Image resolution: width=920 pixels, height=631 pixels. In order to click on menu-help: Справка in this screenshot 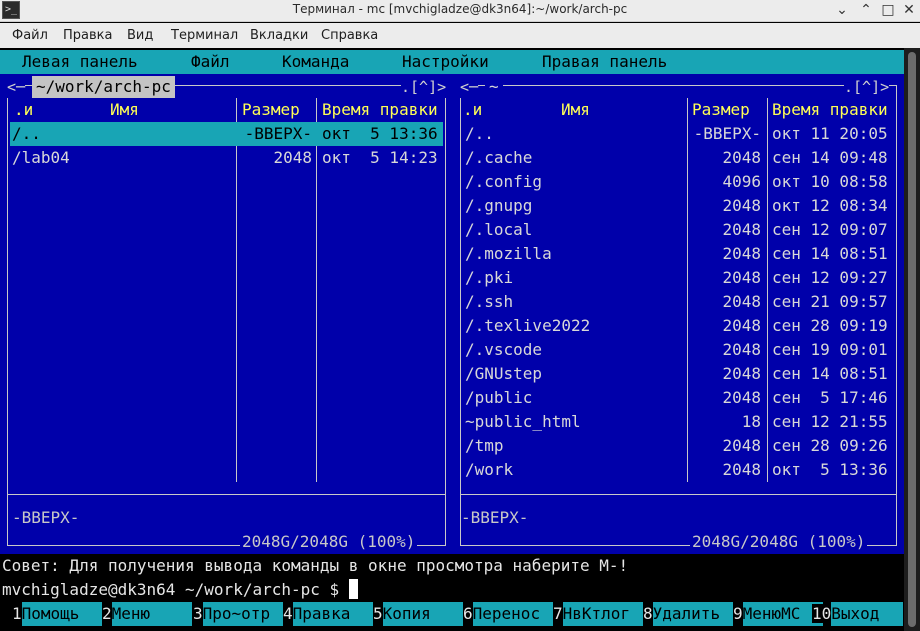, I will do `click(349, 35)`.